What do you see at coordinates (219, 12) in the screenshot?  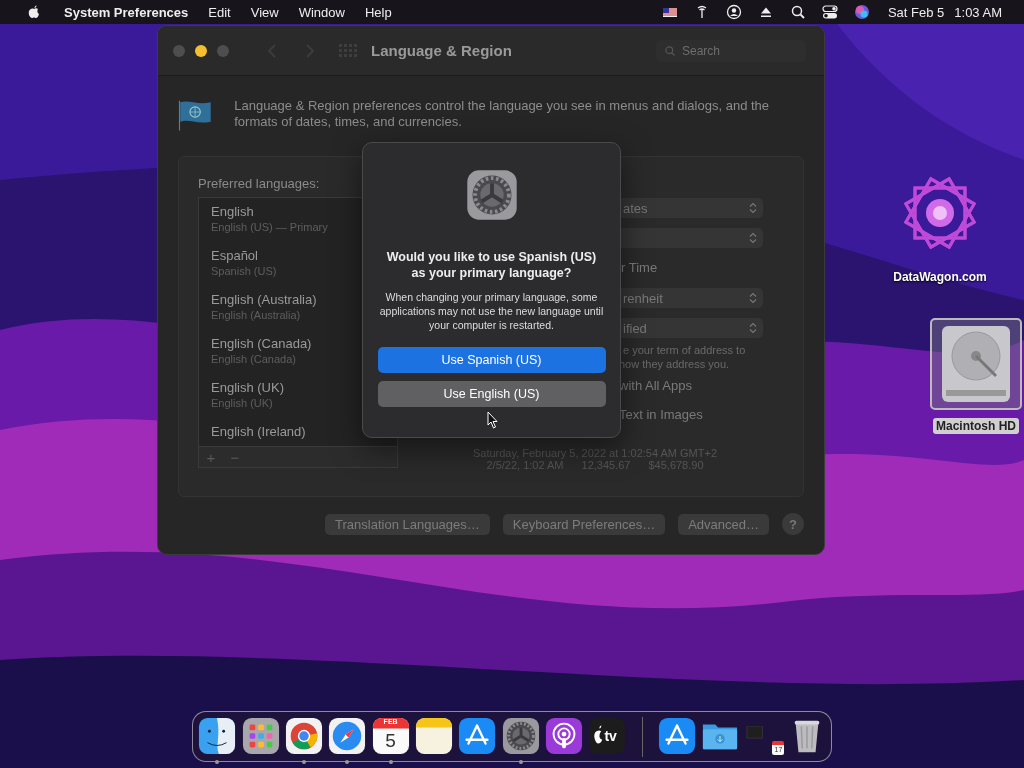 I see `menu-item: Edit` at bounding box center [219, 12].